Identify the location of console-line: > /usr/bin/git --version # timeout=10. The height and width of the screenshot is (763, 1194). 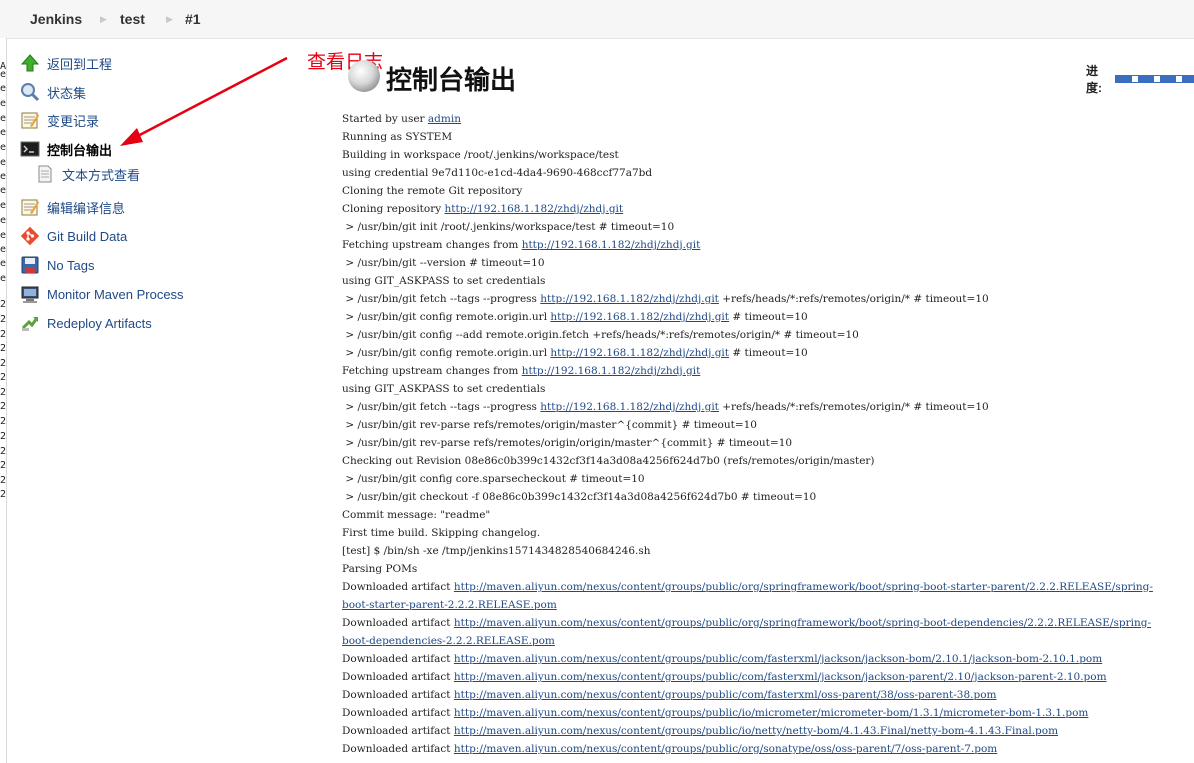
(768, 263).